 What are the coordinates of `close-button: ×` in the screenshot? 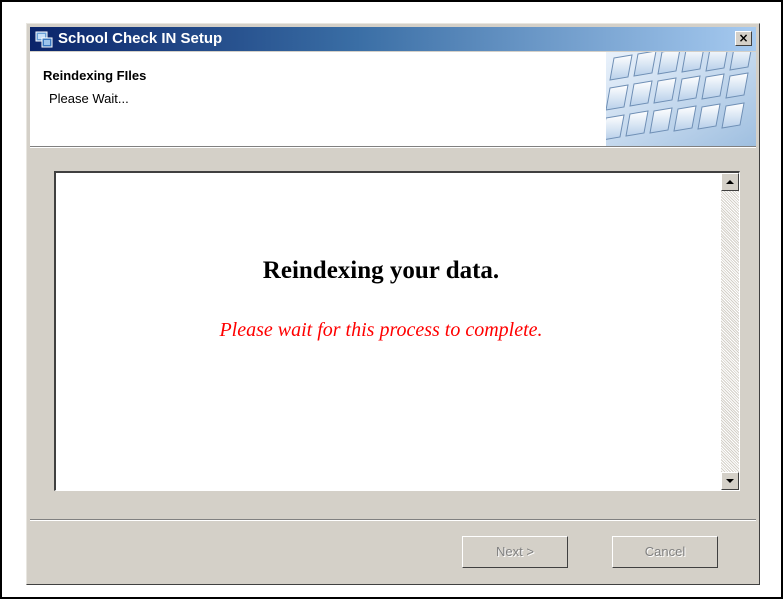 It's located at (743, 38).